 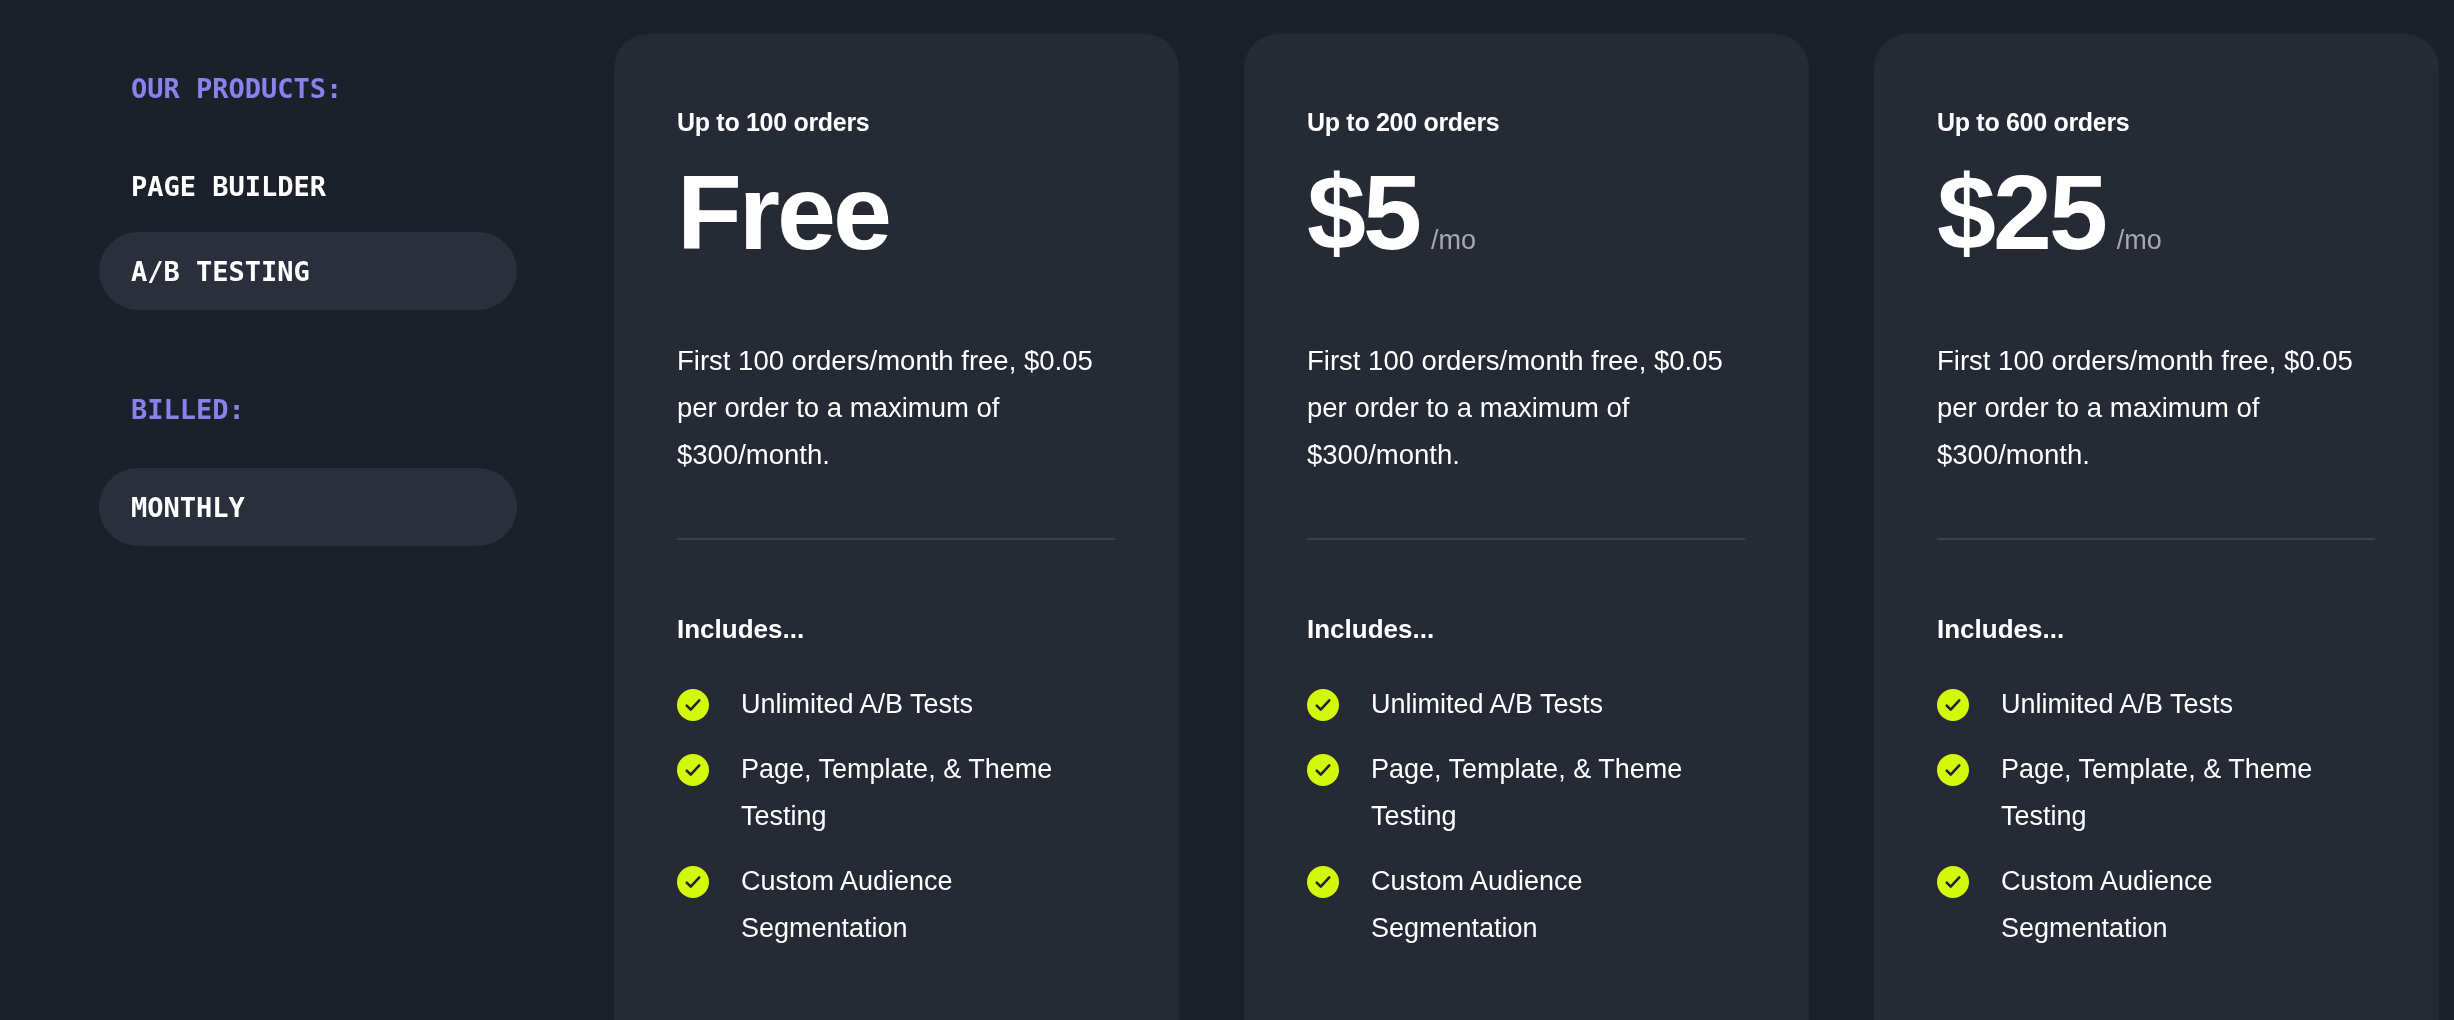 What do you see at coordinates (1404, 122) in the screenshot?
I see `plan-limit: Up to 200 orders` at bounding box center [1404, 122].